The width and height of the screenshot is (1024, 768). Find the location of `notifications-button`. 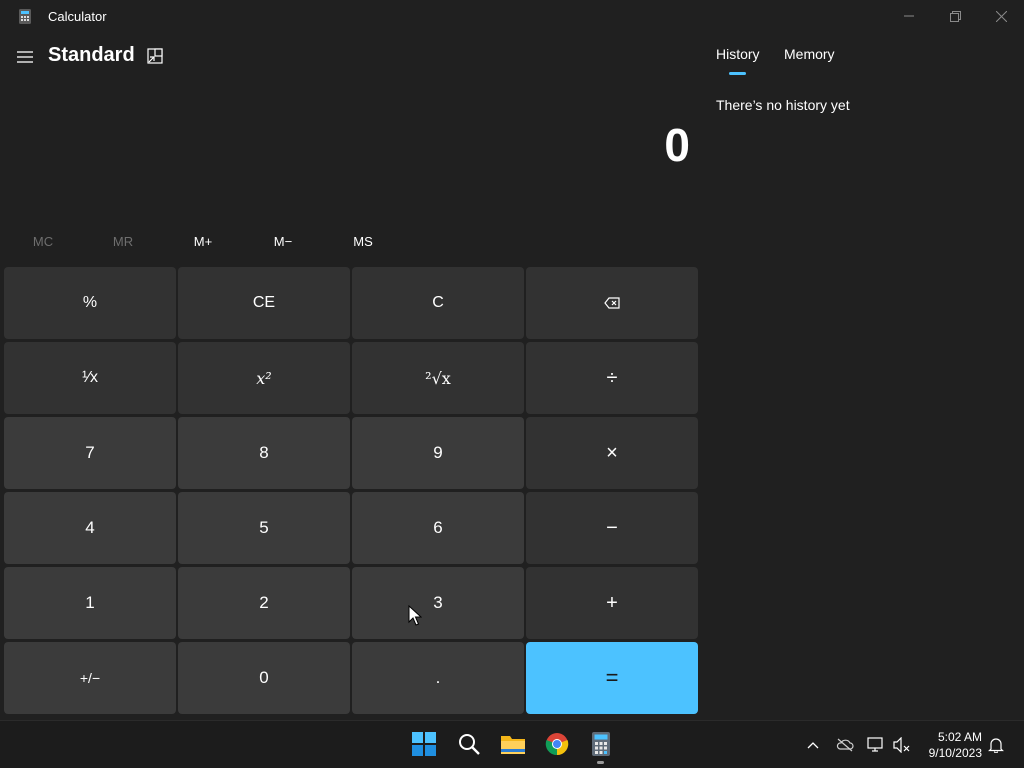

notifications-button is located at coordinates (996, 745).